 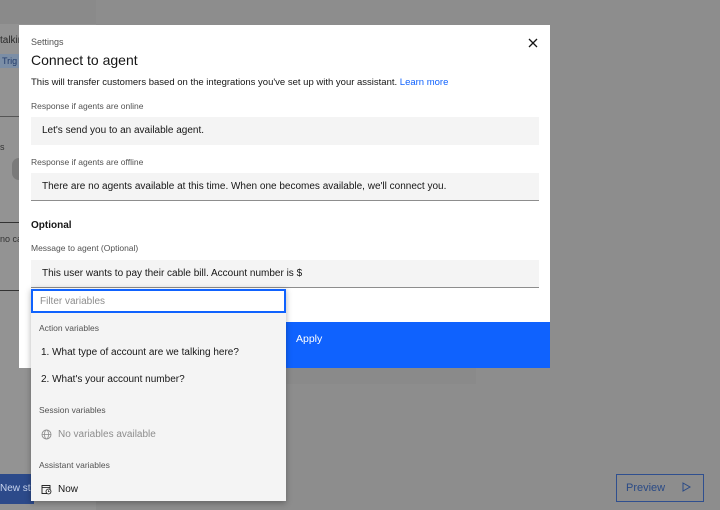 I want to click on filter-variables-input, so click(x=158, y=301).